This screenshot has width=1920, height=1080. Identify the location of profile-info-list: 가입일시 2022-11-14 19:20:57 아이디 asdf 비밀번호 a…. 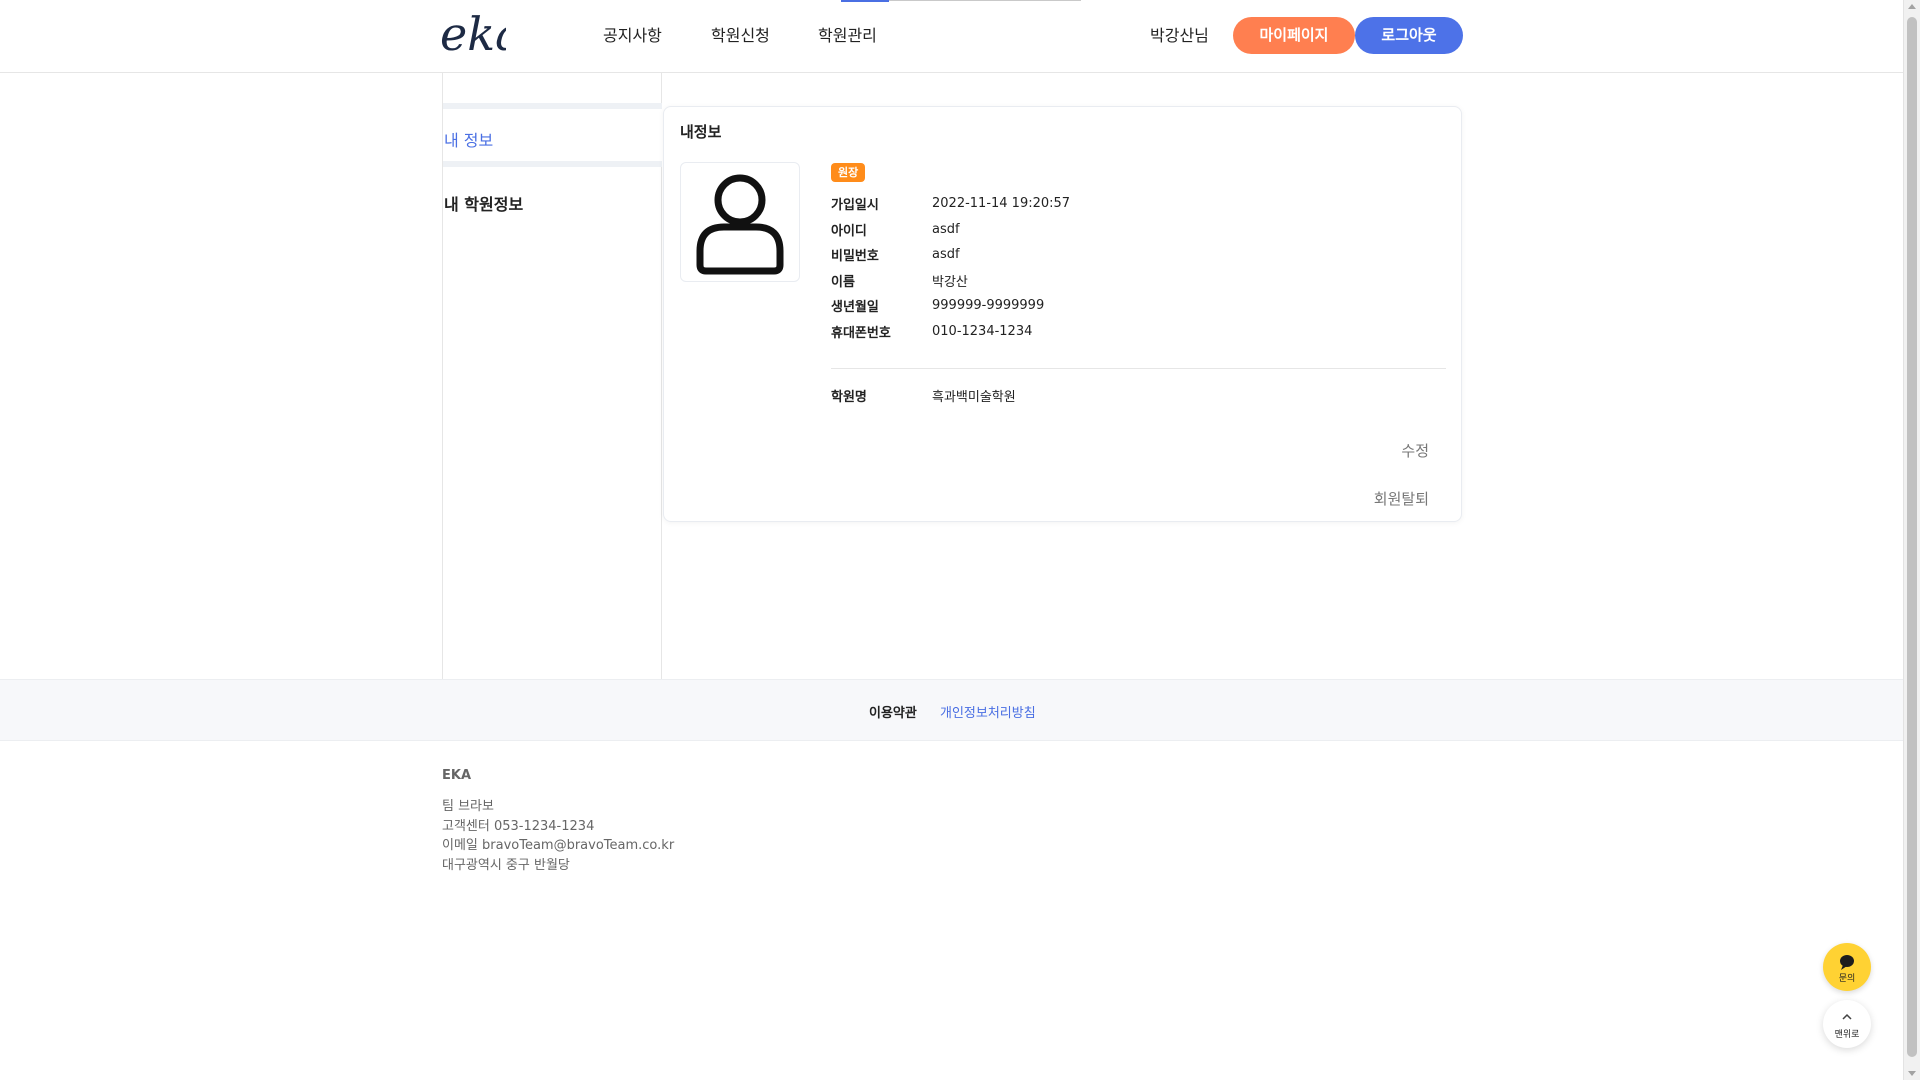
(950, 267).